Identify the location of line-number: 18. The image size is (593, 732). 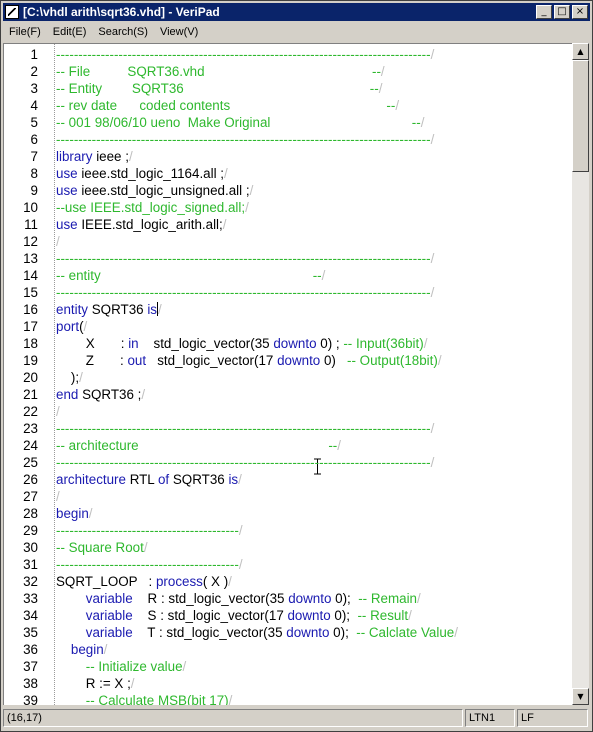
(30, 343).